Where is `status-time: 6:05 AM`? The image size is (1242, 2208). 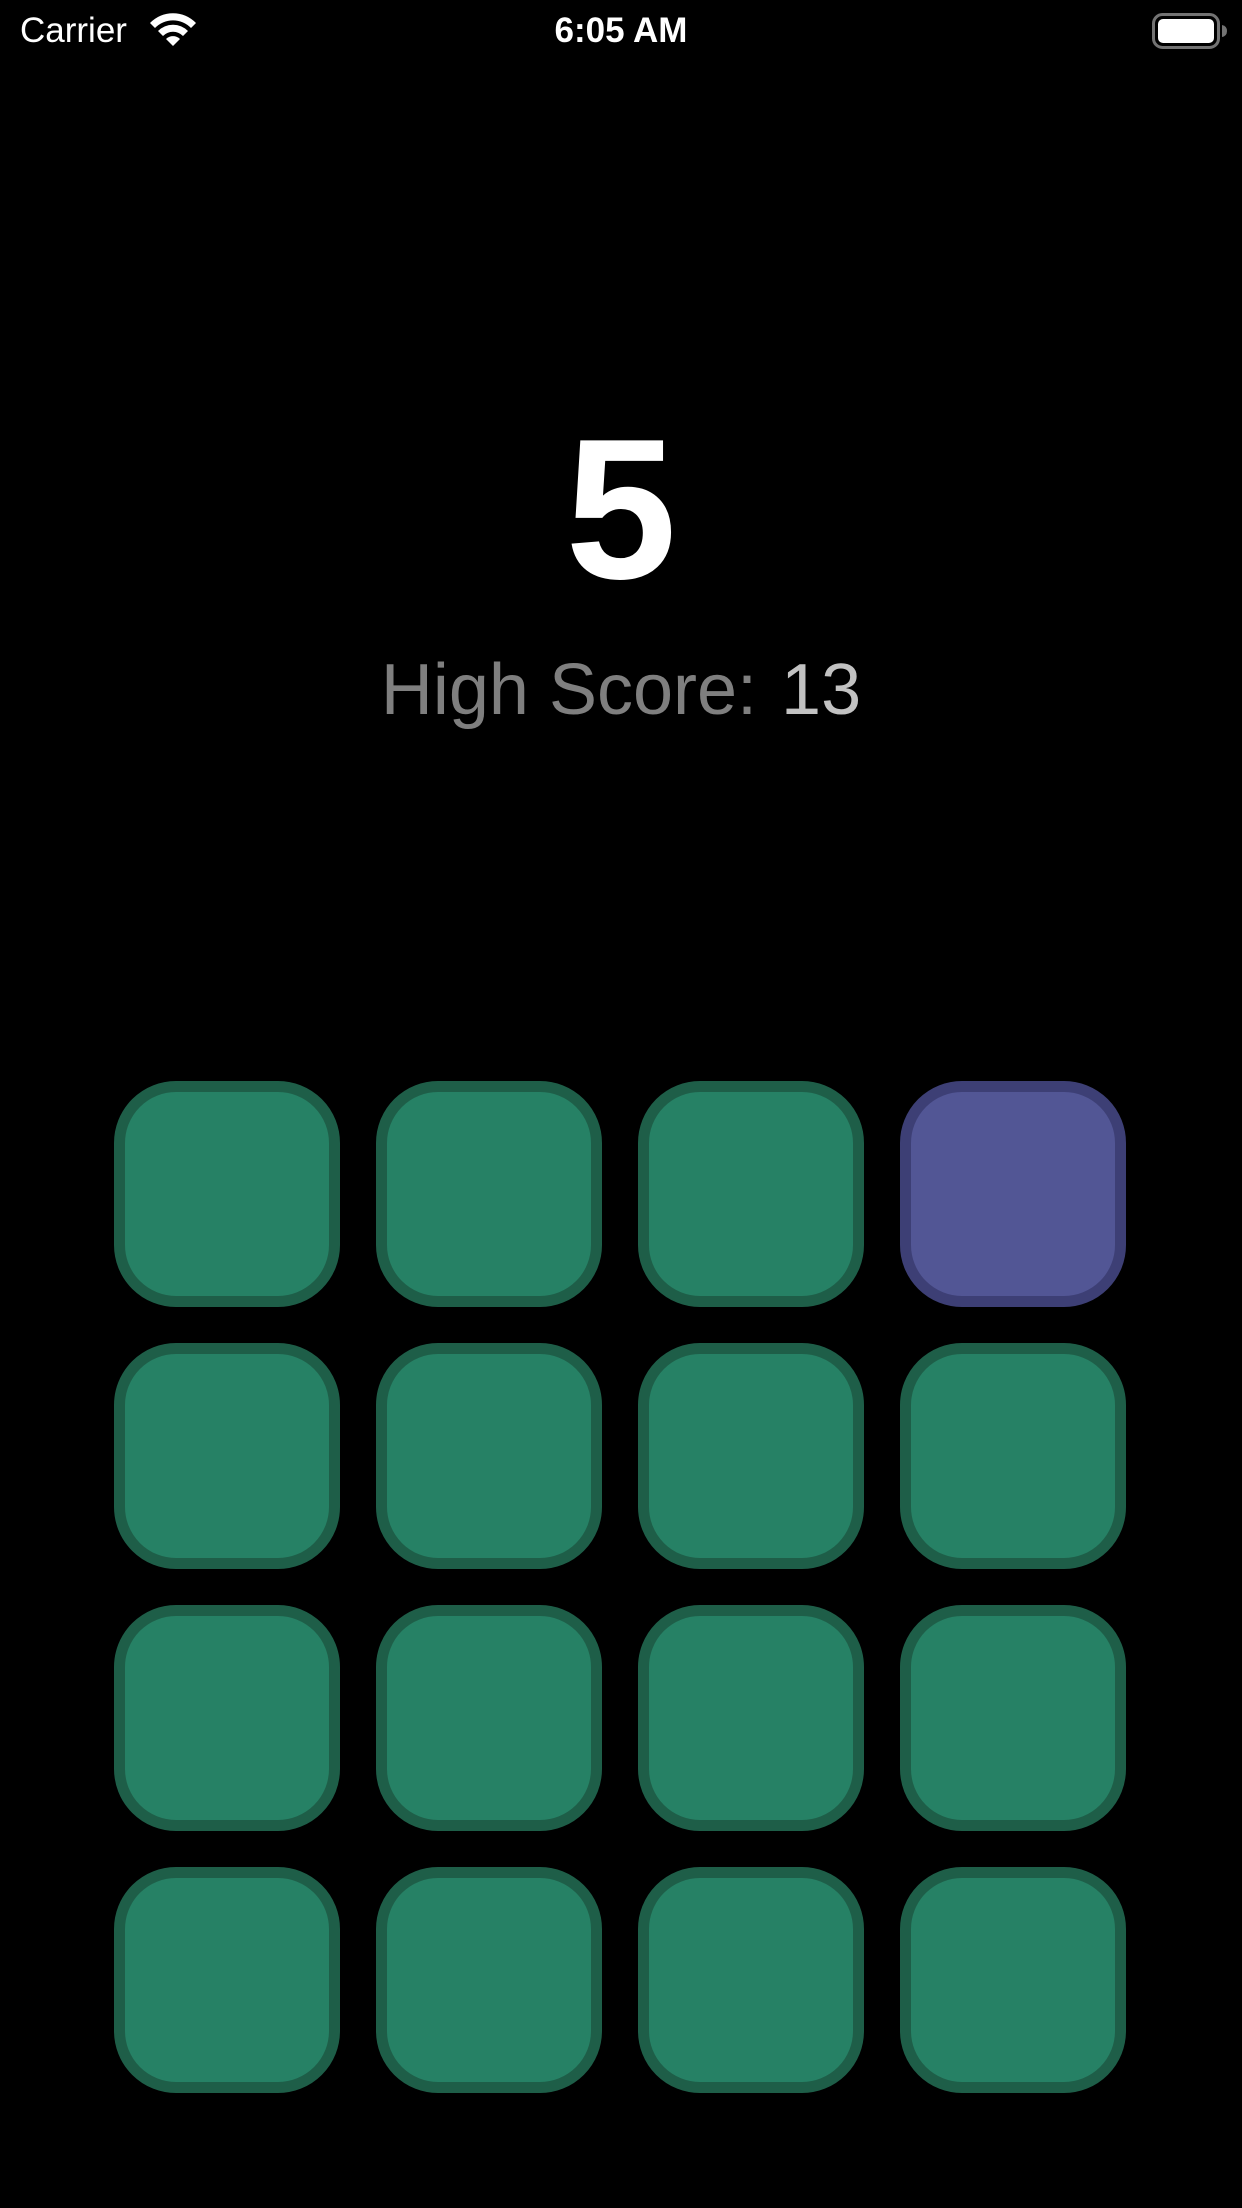 status-time: 6:05 AM is located at coordinates (621, 30).